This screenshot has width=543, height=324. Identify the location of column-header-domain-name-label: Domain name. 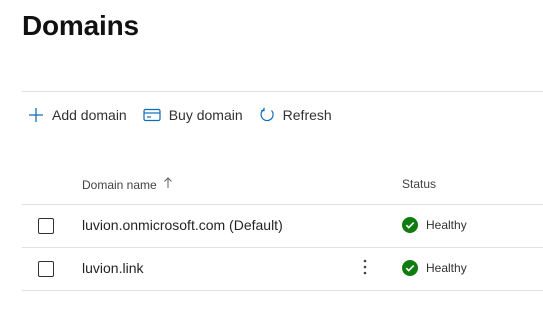
(119, 184).